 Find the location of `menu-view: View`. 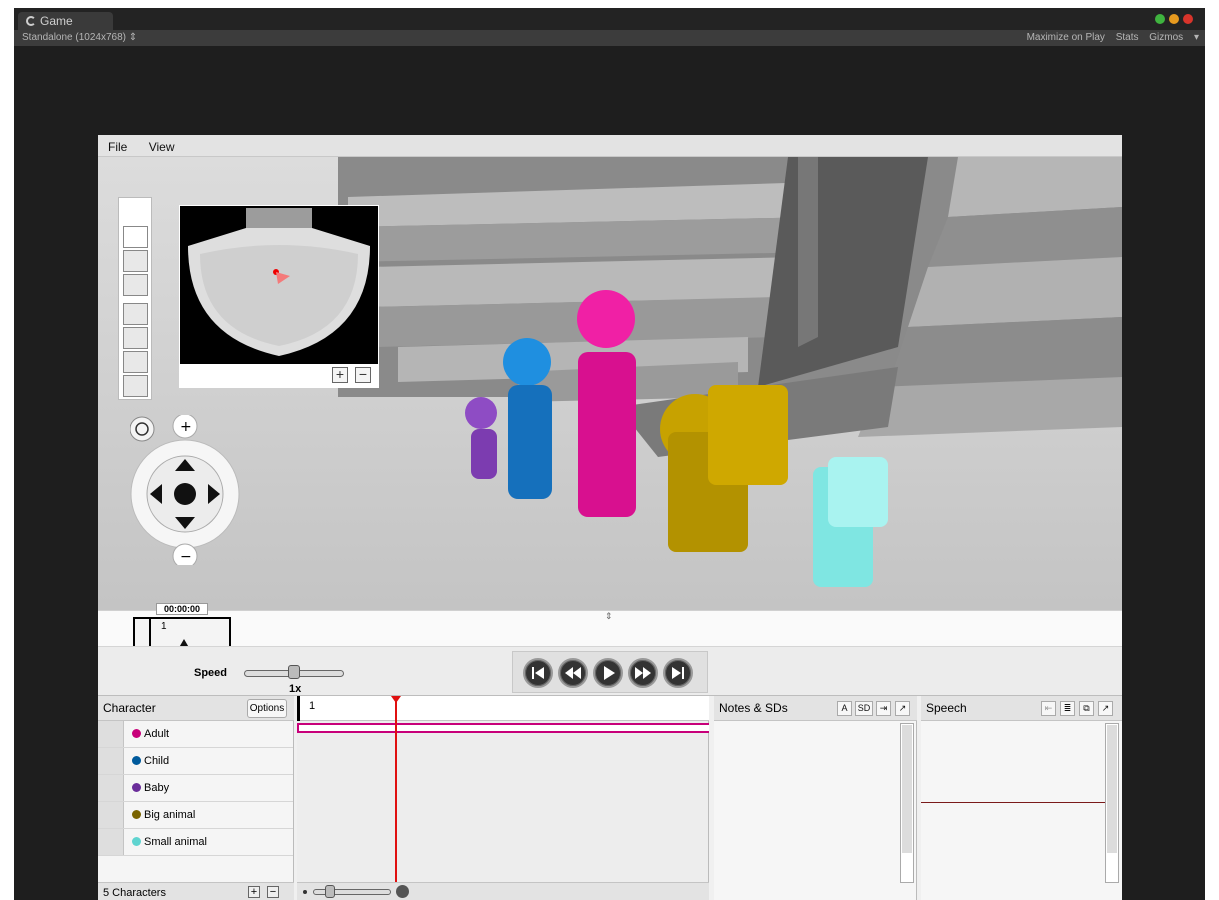

menu-view: View is located at coordinates (162, 147).